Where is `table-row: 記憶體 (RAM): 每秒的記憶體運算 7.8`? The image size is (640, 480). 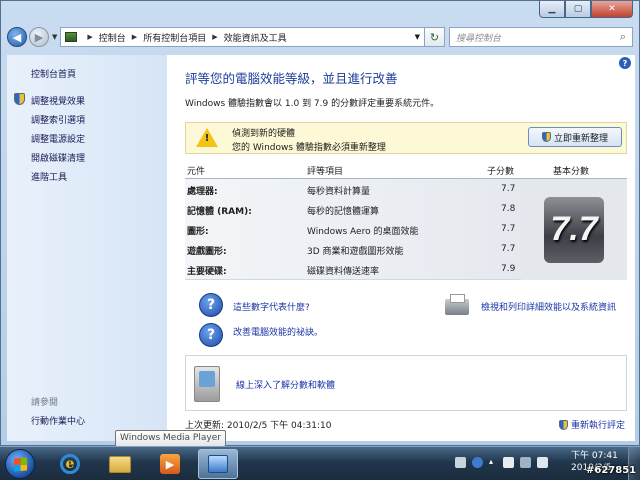
table-row: 記憶體 (RAM): 每秒的記憶體運算 7.8 is located at coordinates (353, 209).